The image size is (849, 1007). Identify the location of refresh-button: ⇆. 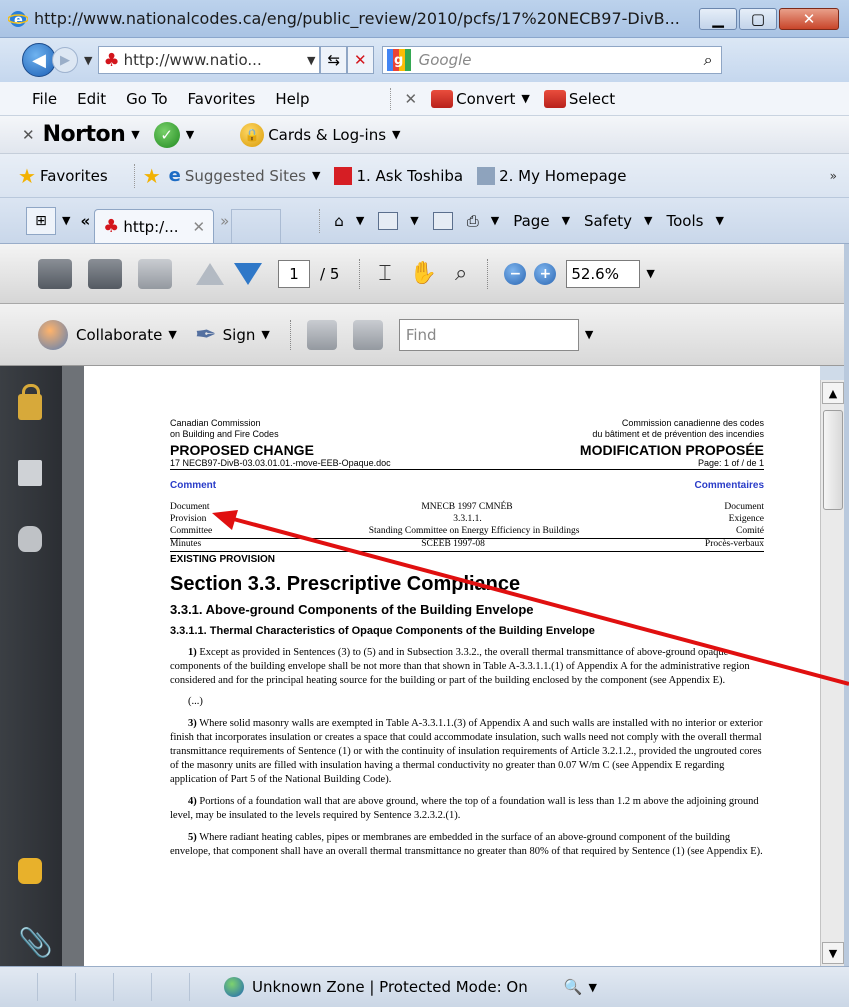
(334, 60).